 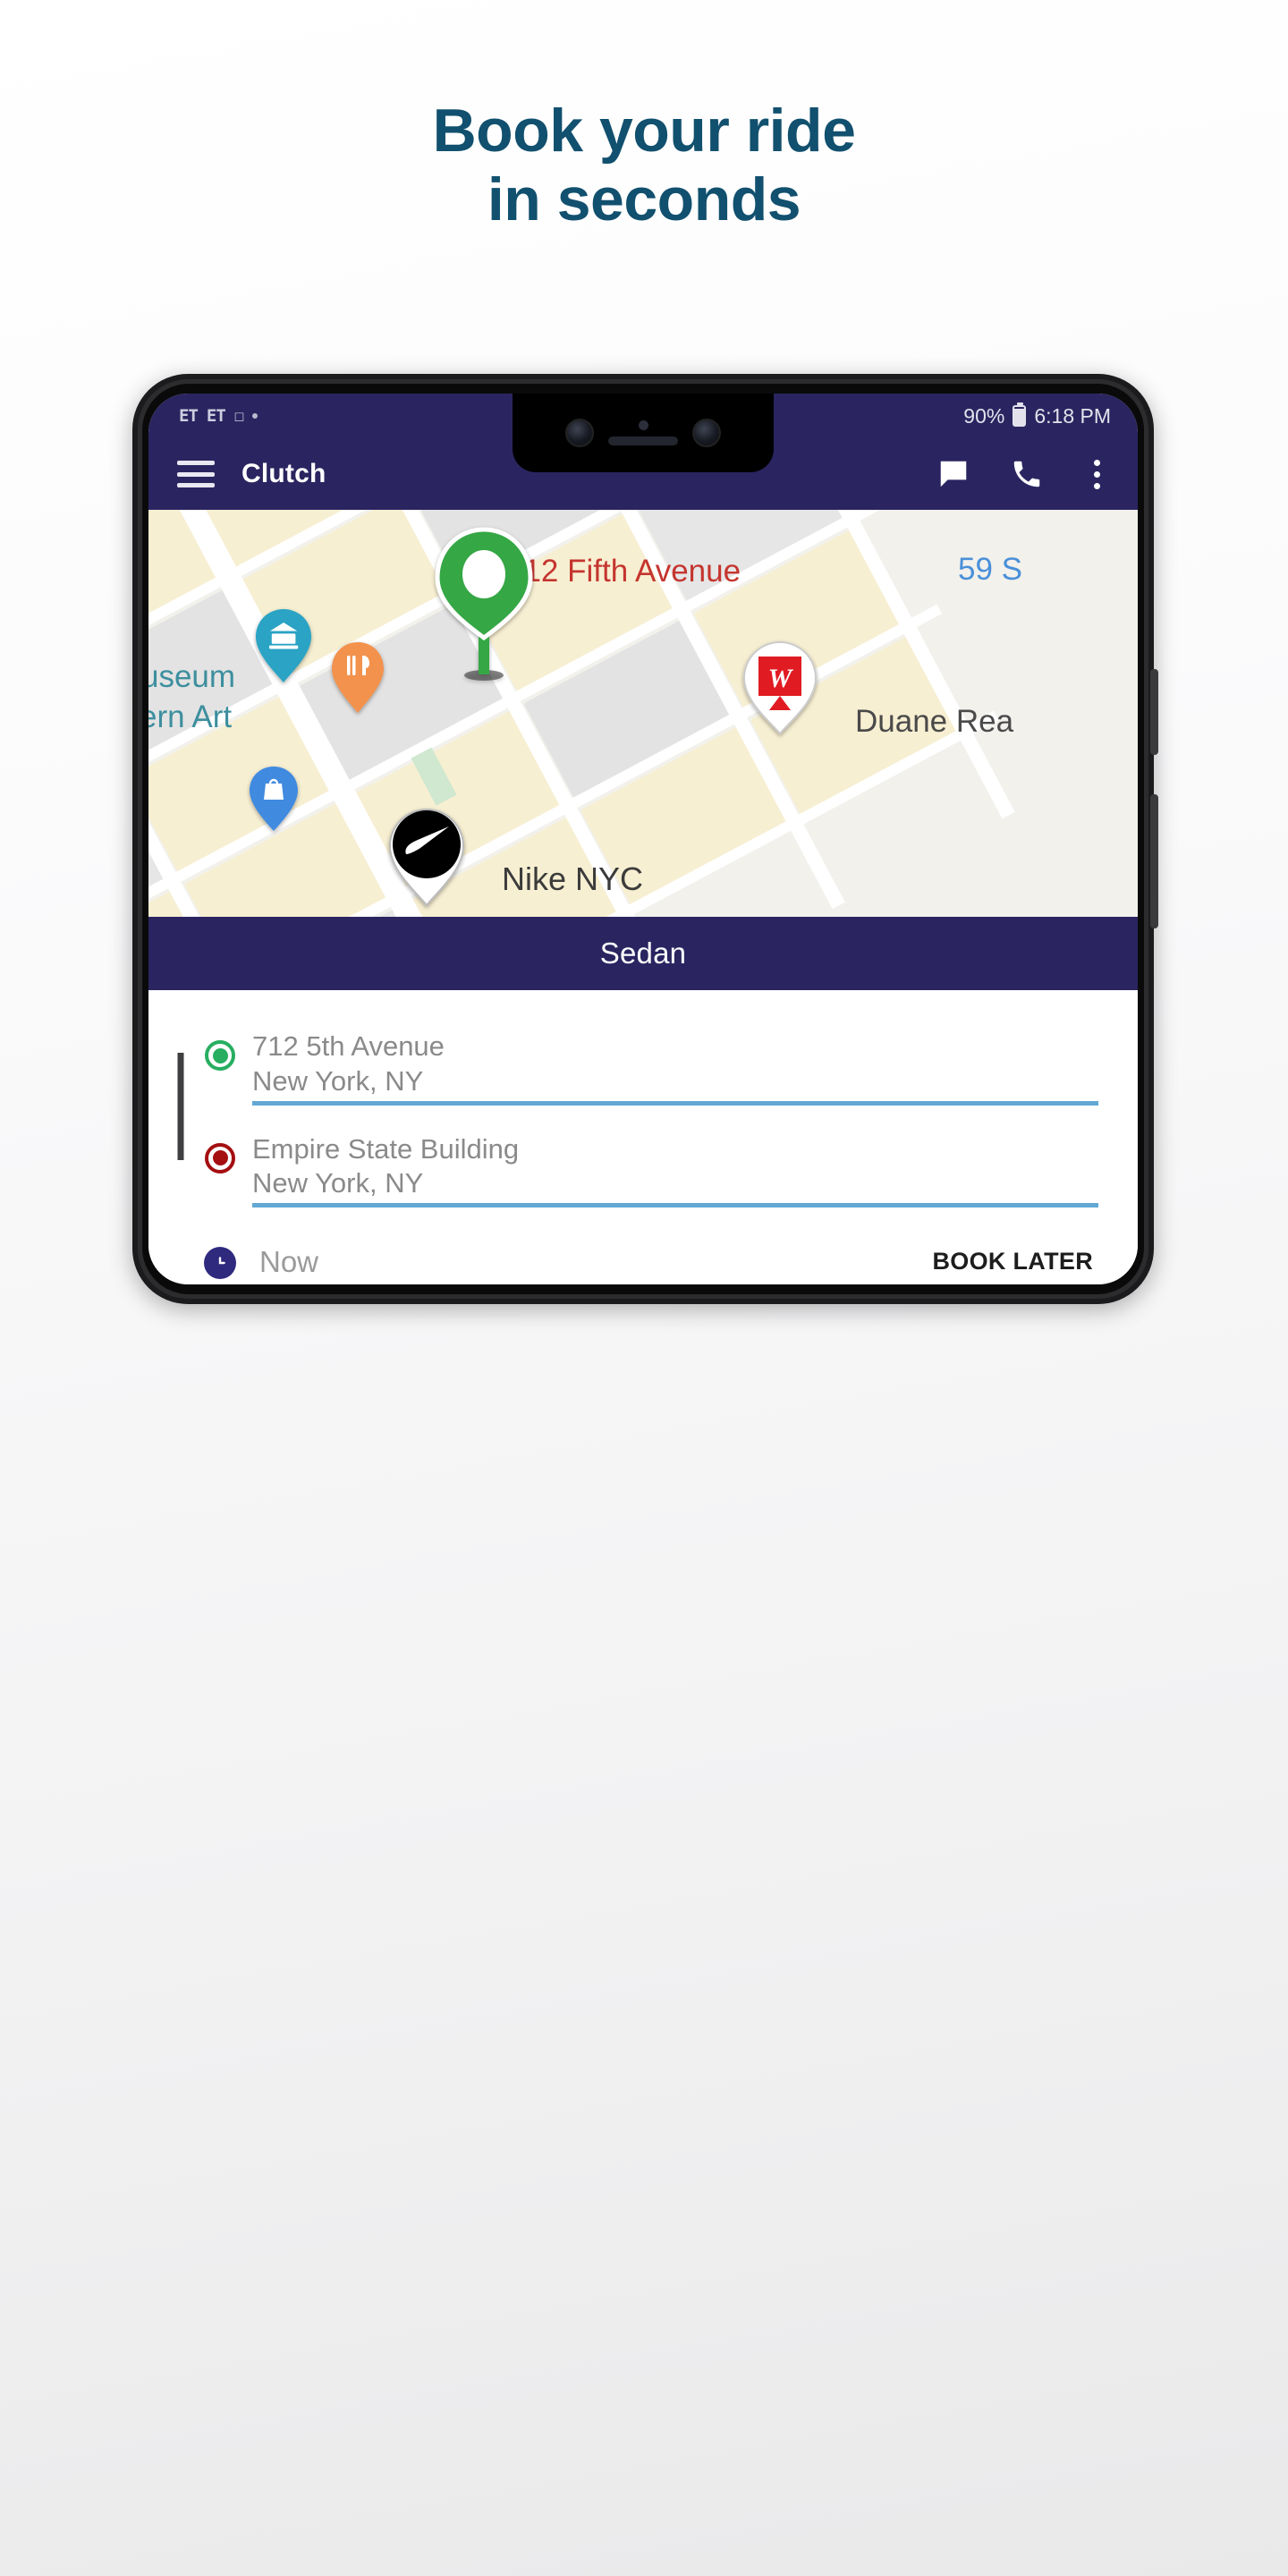 I want to click on pickup-field: 712 5th Avenue New York, NY, so click(x=675, y=1066).